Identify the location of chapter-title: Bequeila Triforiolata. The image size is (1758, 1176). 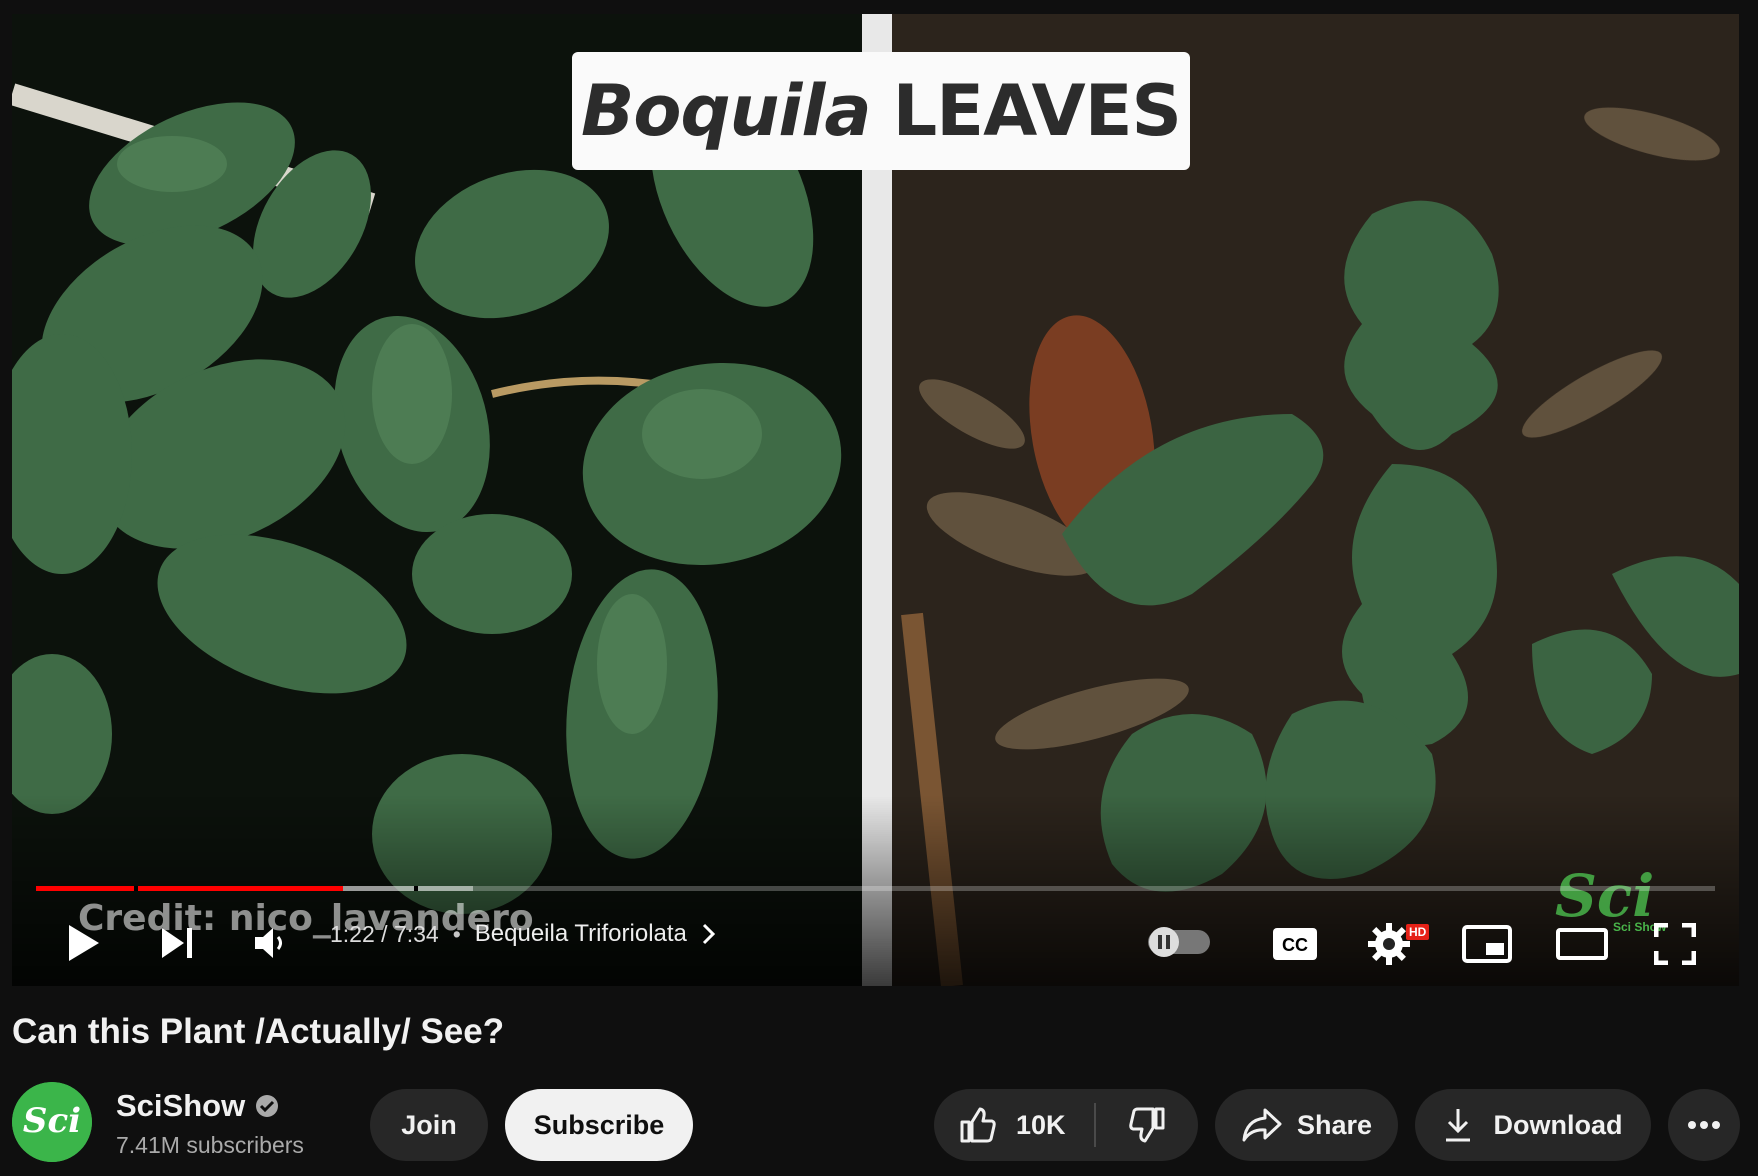
(581, 934).